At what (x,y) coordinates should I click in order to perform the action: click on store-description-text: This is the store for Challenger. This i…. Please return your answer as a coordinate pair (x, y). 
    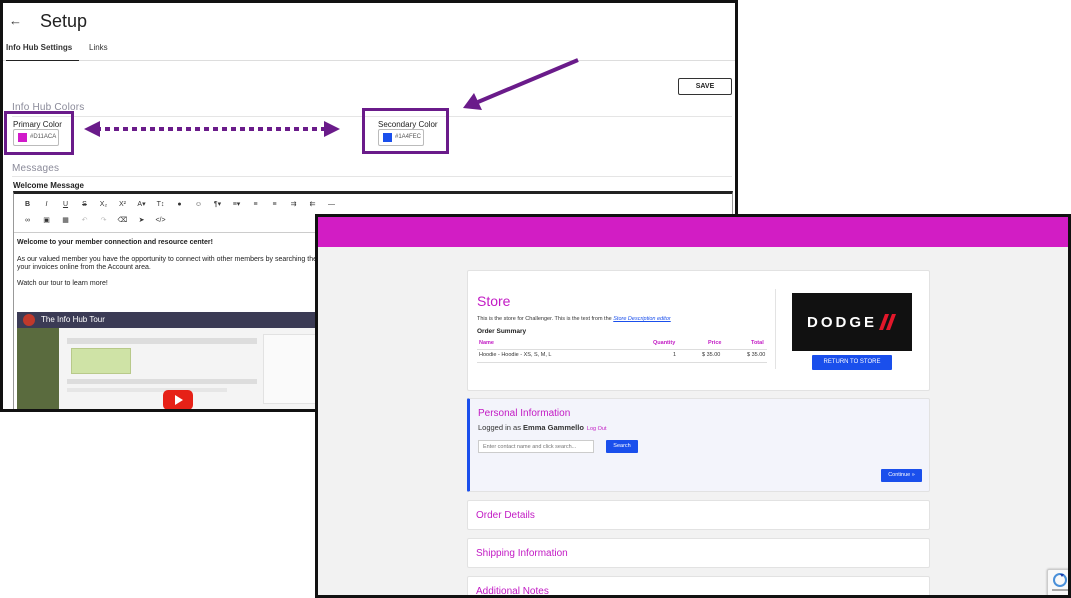
    Looking at the image, I should click on (544, 319).